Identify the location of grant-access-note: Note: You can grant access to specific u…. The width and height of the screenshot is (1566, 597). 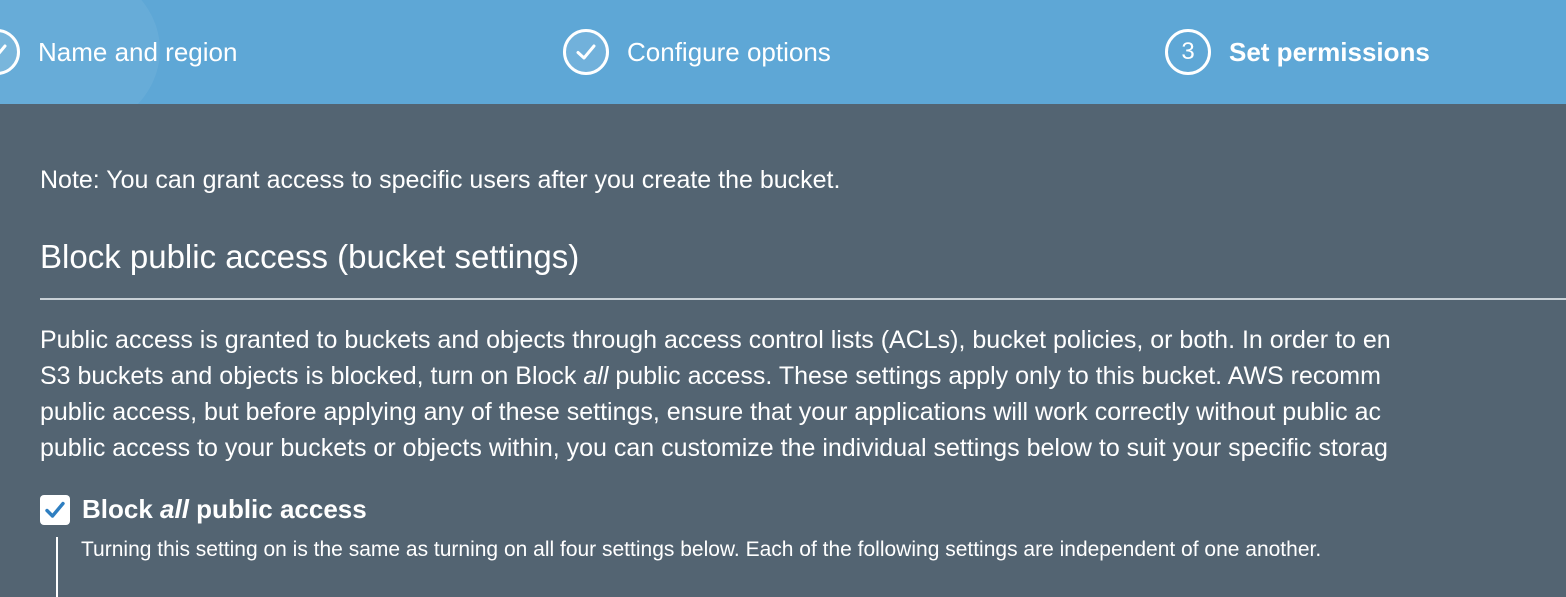
(440, 180).